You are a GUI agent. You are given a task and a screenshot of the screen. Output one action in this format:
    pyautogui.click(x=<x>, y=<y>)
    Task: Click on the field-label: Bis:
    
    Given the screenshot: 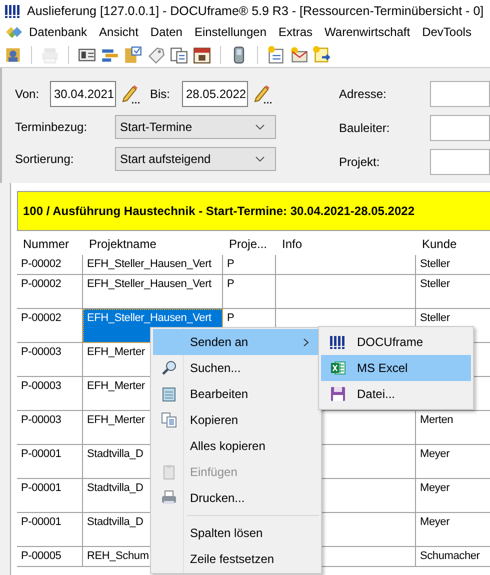 What is the action you would take?
    pyautogui.click(x=161, y=94)
    